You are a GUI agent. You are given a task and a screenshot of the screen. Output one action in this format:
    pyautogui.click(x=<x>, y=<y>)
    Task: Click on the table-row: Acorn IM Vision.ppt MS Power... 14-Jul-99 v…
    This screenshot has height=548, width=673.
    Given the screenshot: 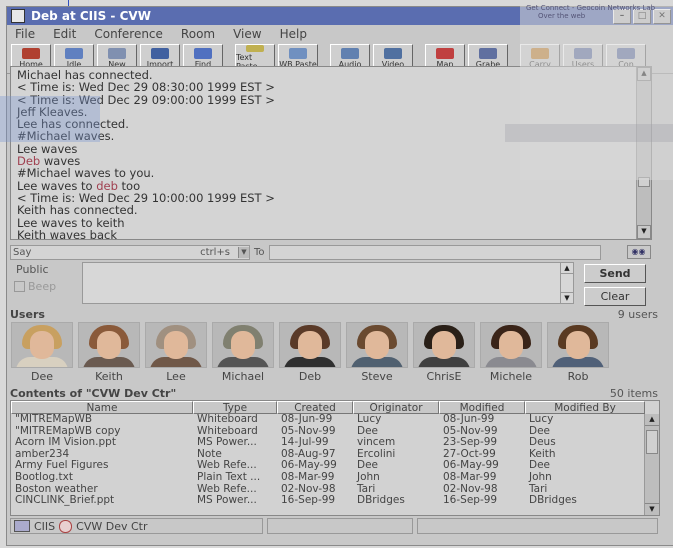 What is the action you would take?
    pyautogui.click(x=335, y=443)
    